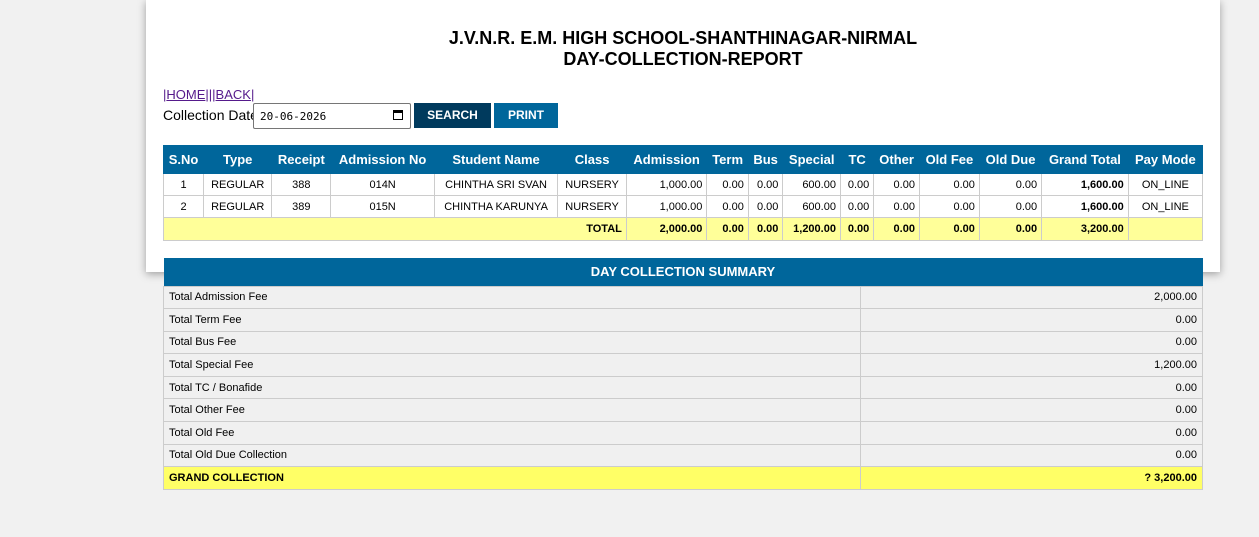  What do you see at coordinates (512, 455) in the screenshot?
I see `summary-label: Total Old Due Collection` at bounding box center [512, 455].